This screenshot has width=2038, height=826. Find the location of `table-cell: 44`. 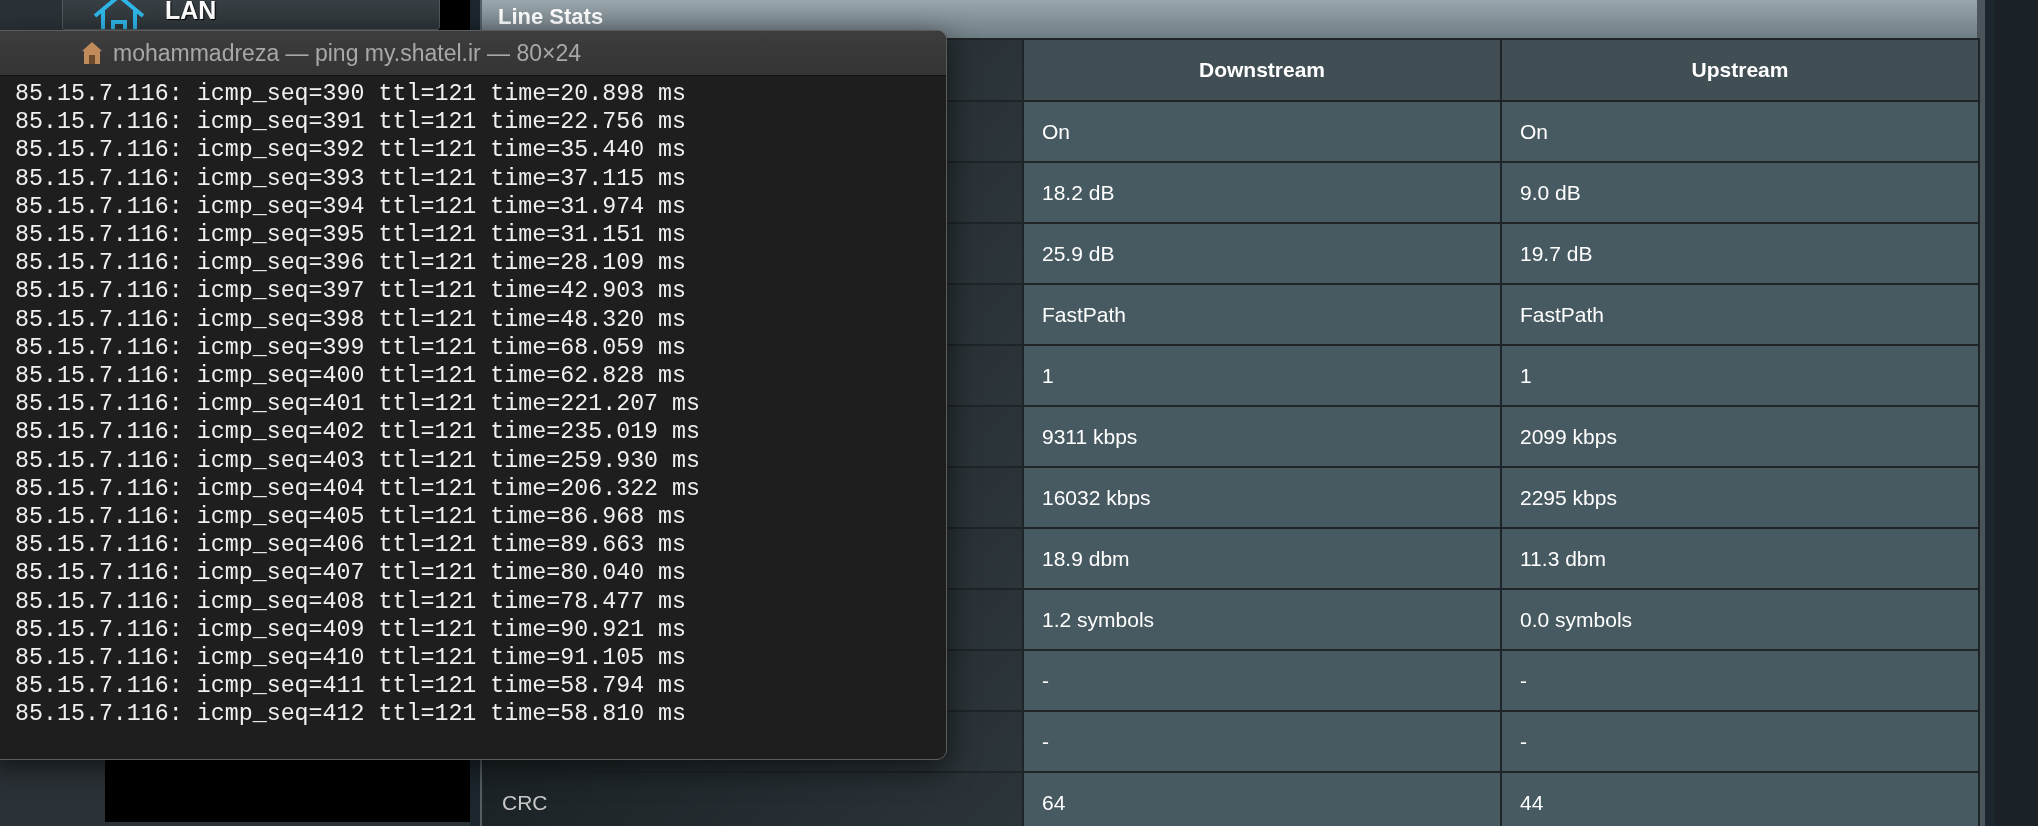

table-cell: 44 is located at coordinates (1740, 799).